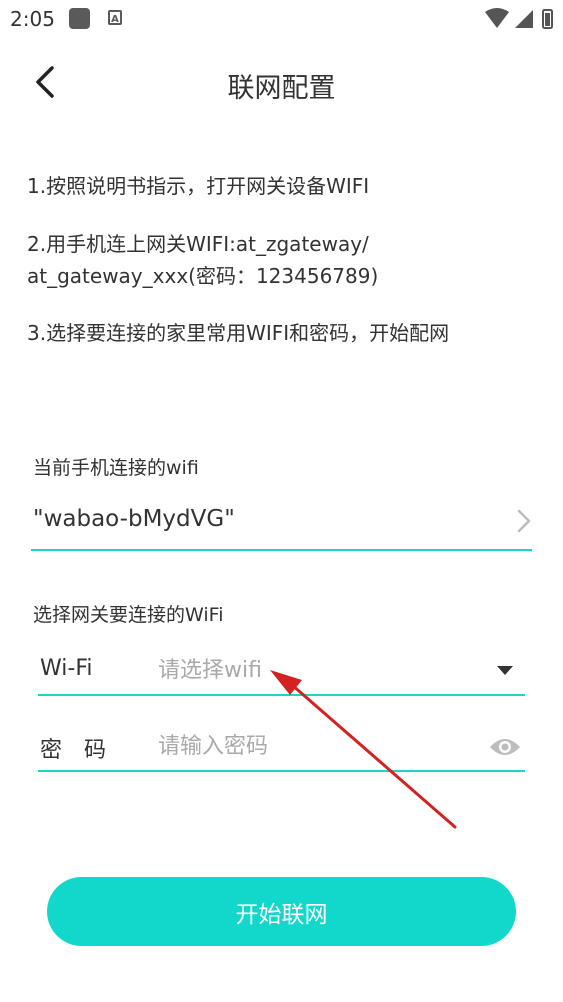 Image resolution: width=563 pixels, height=1002 pixels. What do you see at coordinates (505, 670) in the screenshot?
I see `dropdown-arrow-icon` at bounding box center [505, 670].